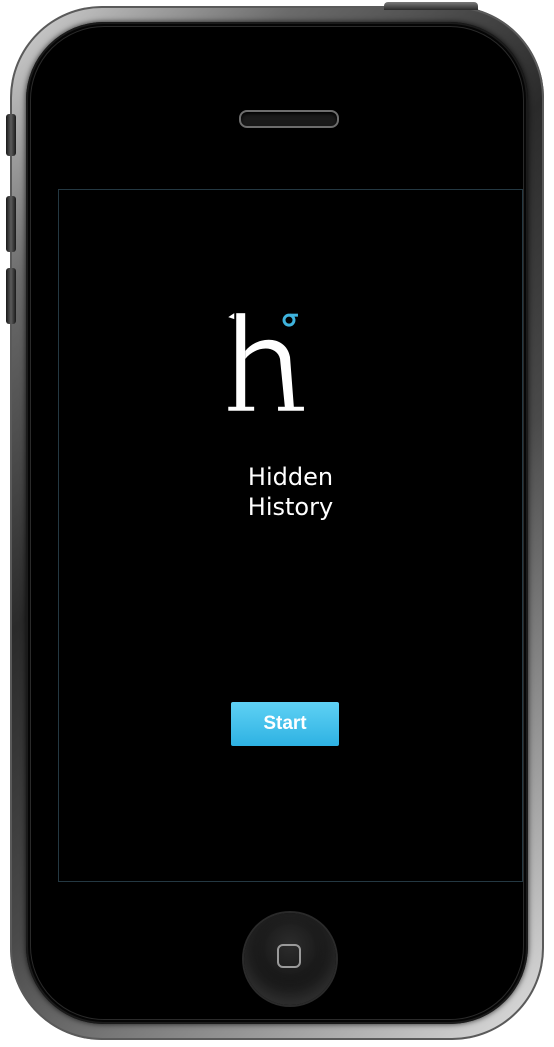 Image resolution: width=554 pixels, height=1047 pixels. Describe the element at coordinates (11, 135) in the screenshot. I see `mute-switch` at that location.